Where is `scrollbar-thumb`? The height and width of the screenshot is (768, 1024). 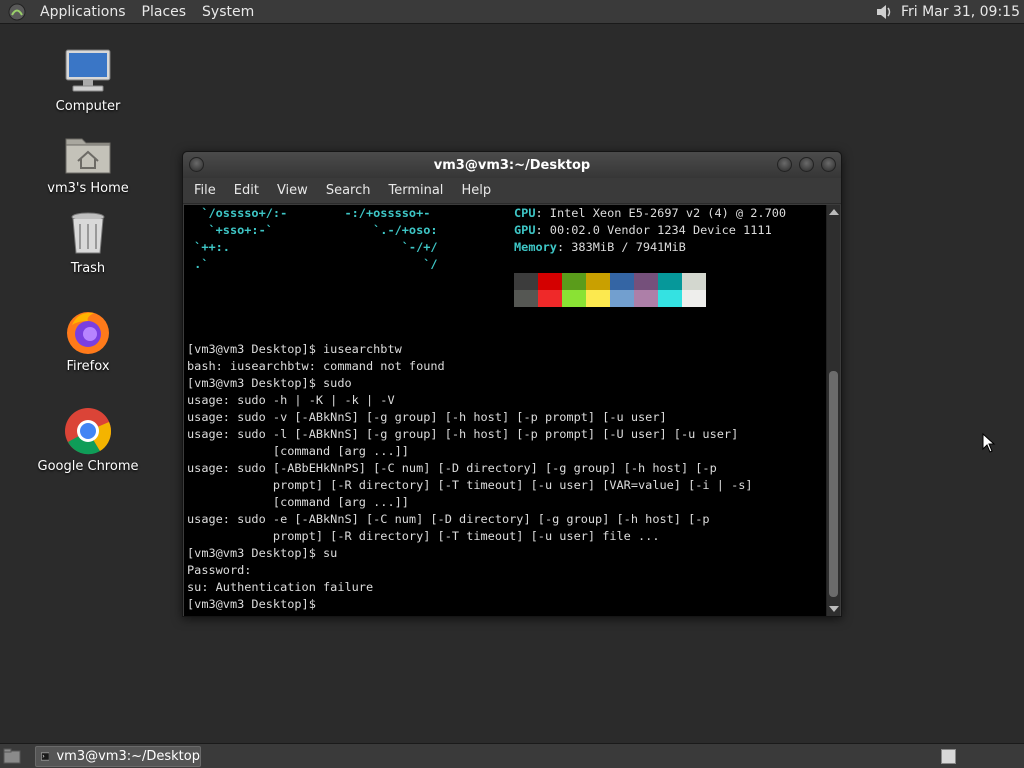
scrollbar-thumb is located at coordinates (833, 484).